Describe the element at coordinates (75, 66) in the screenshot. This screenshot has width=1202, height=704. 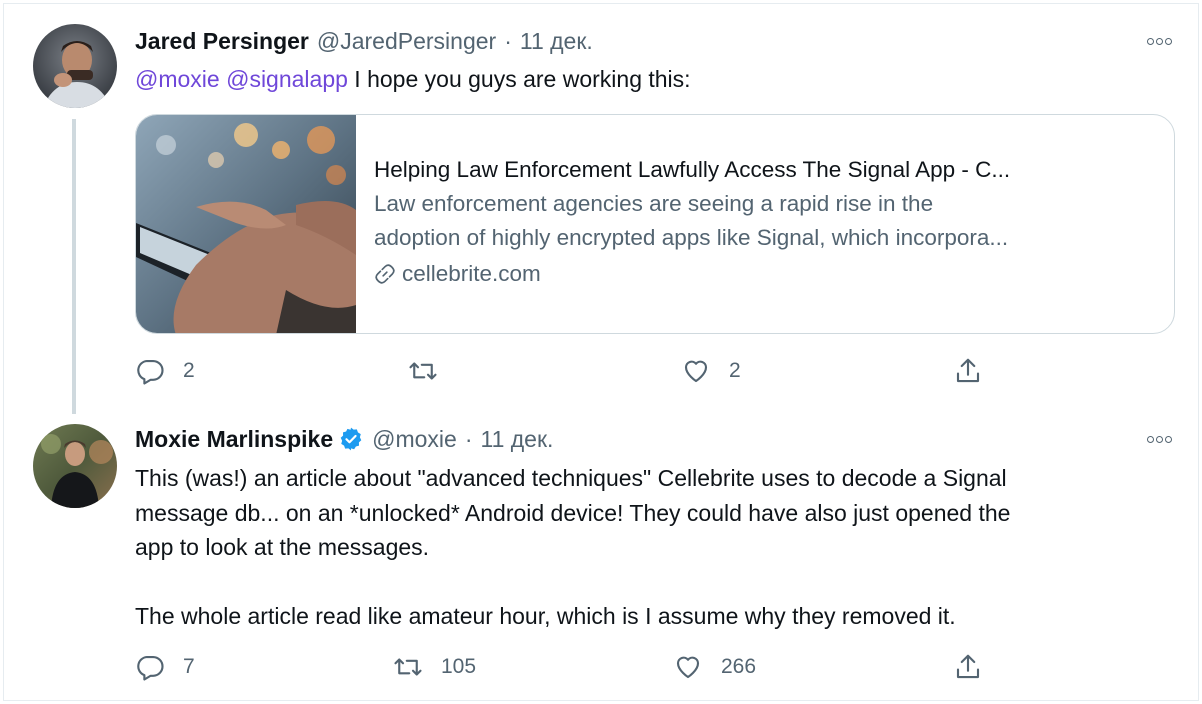
I see `avatar-jared-persinger` at that location.